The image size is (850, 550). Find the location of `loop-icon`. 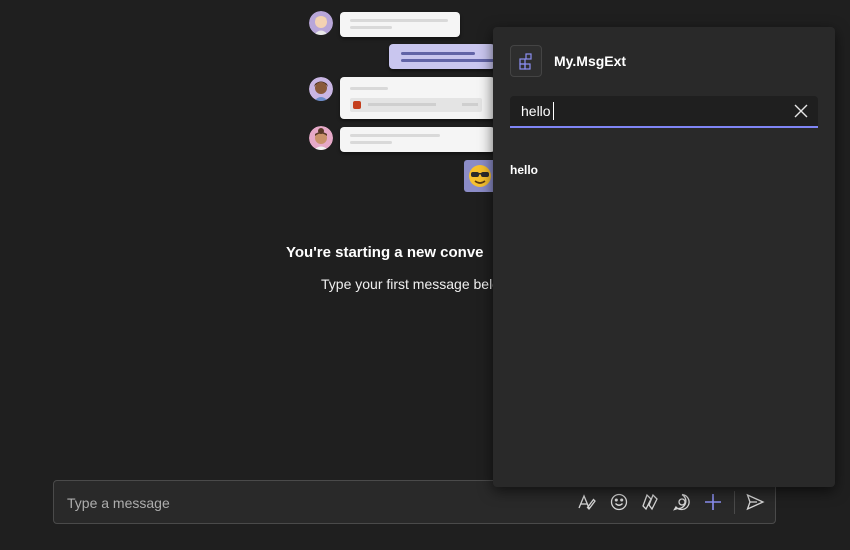

loop-icon is located at coordinates (650, 502).